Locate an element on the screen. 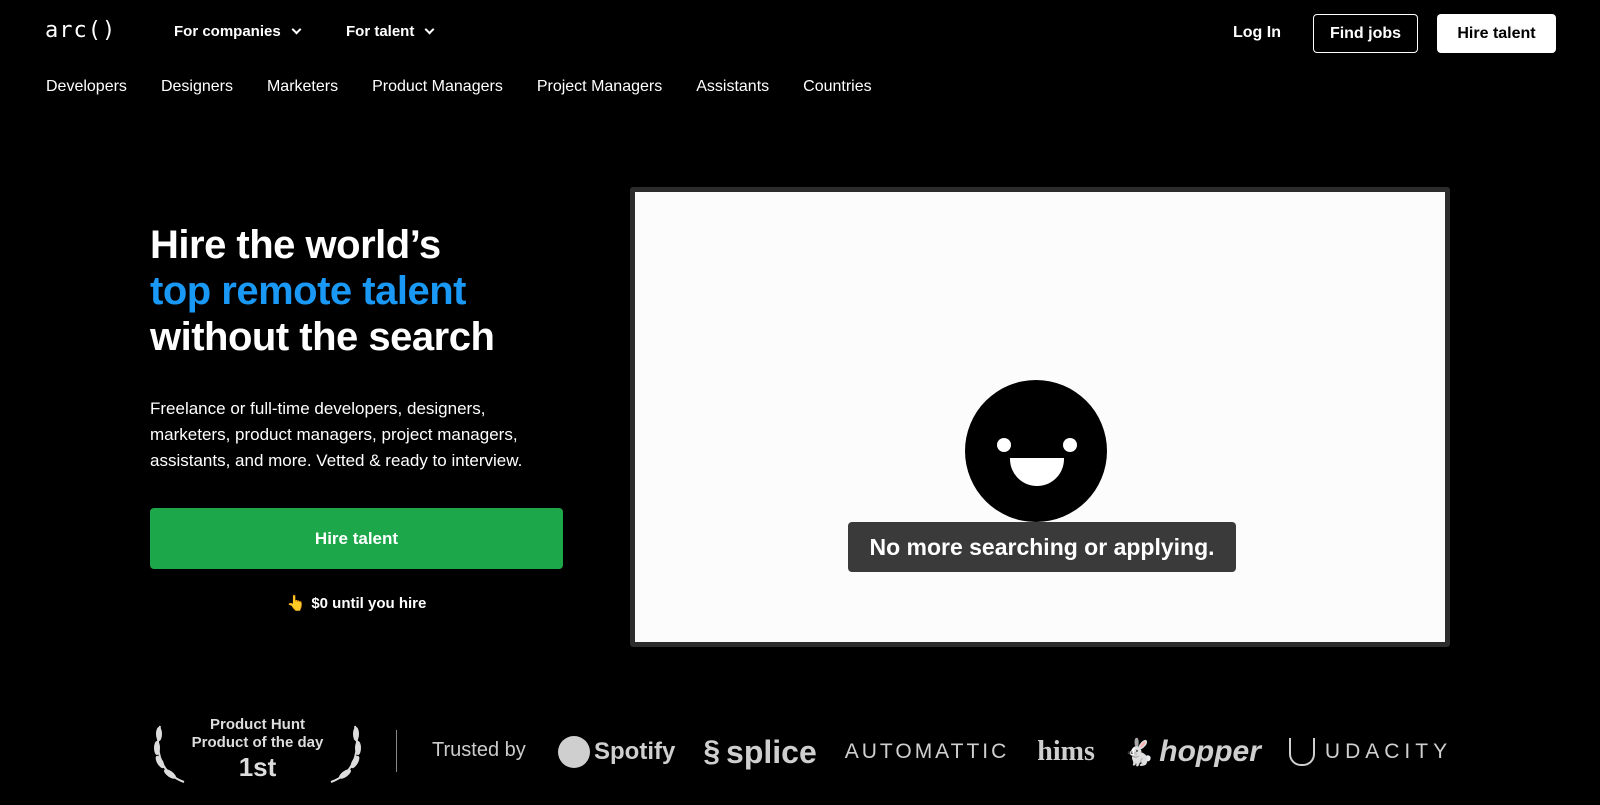 Image resolution: width=1600 pixels, height=805 pixels. product-hunt-badge: Product Hunt Product of the day 1st is located at coordinates (257, 751).